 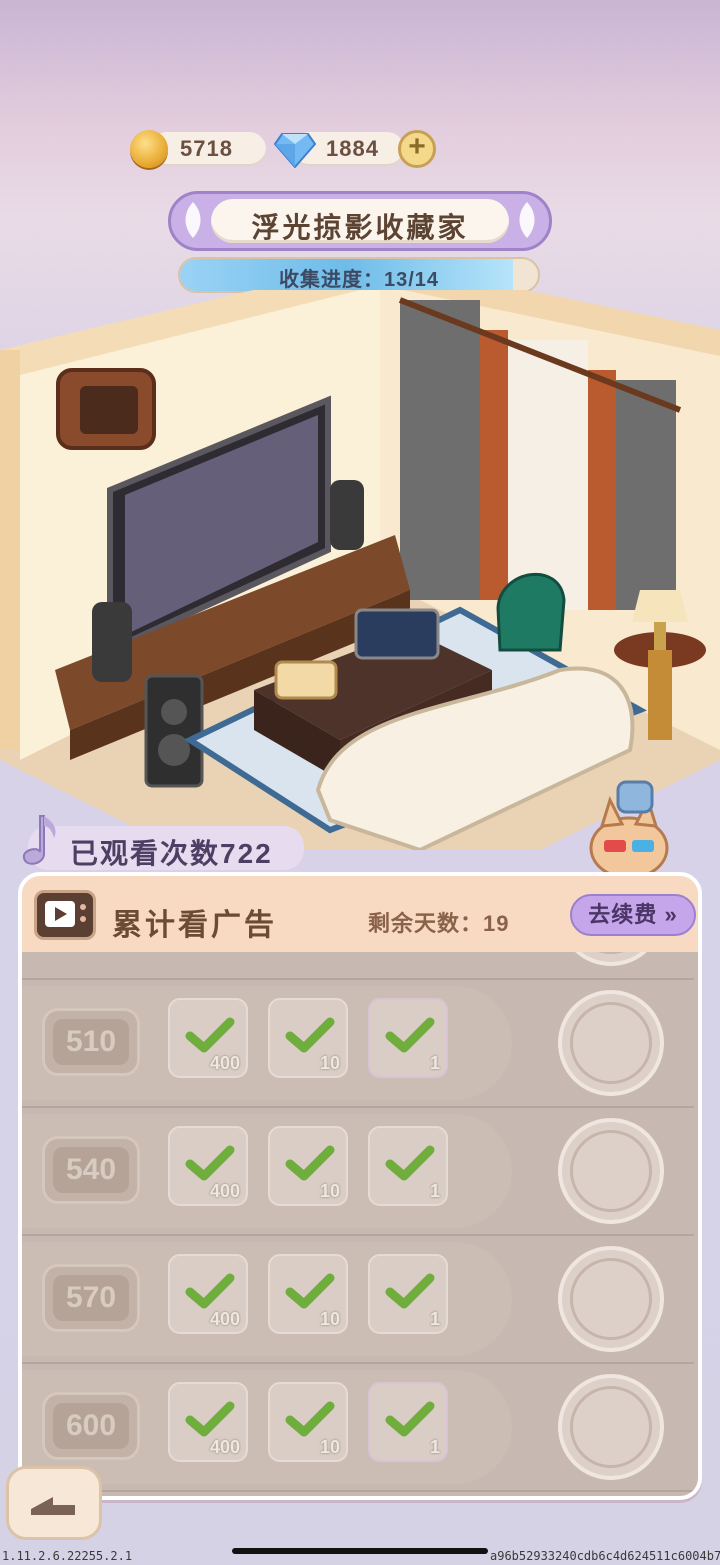 I want to click on level-badge: 510, so click(x=91, y=1042).